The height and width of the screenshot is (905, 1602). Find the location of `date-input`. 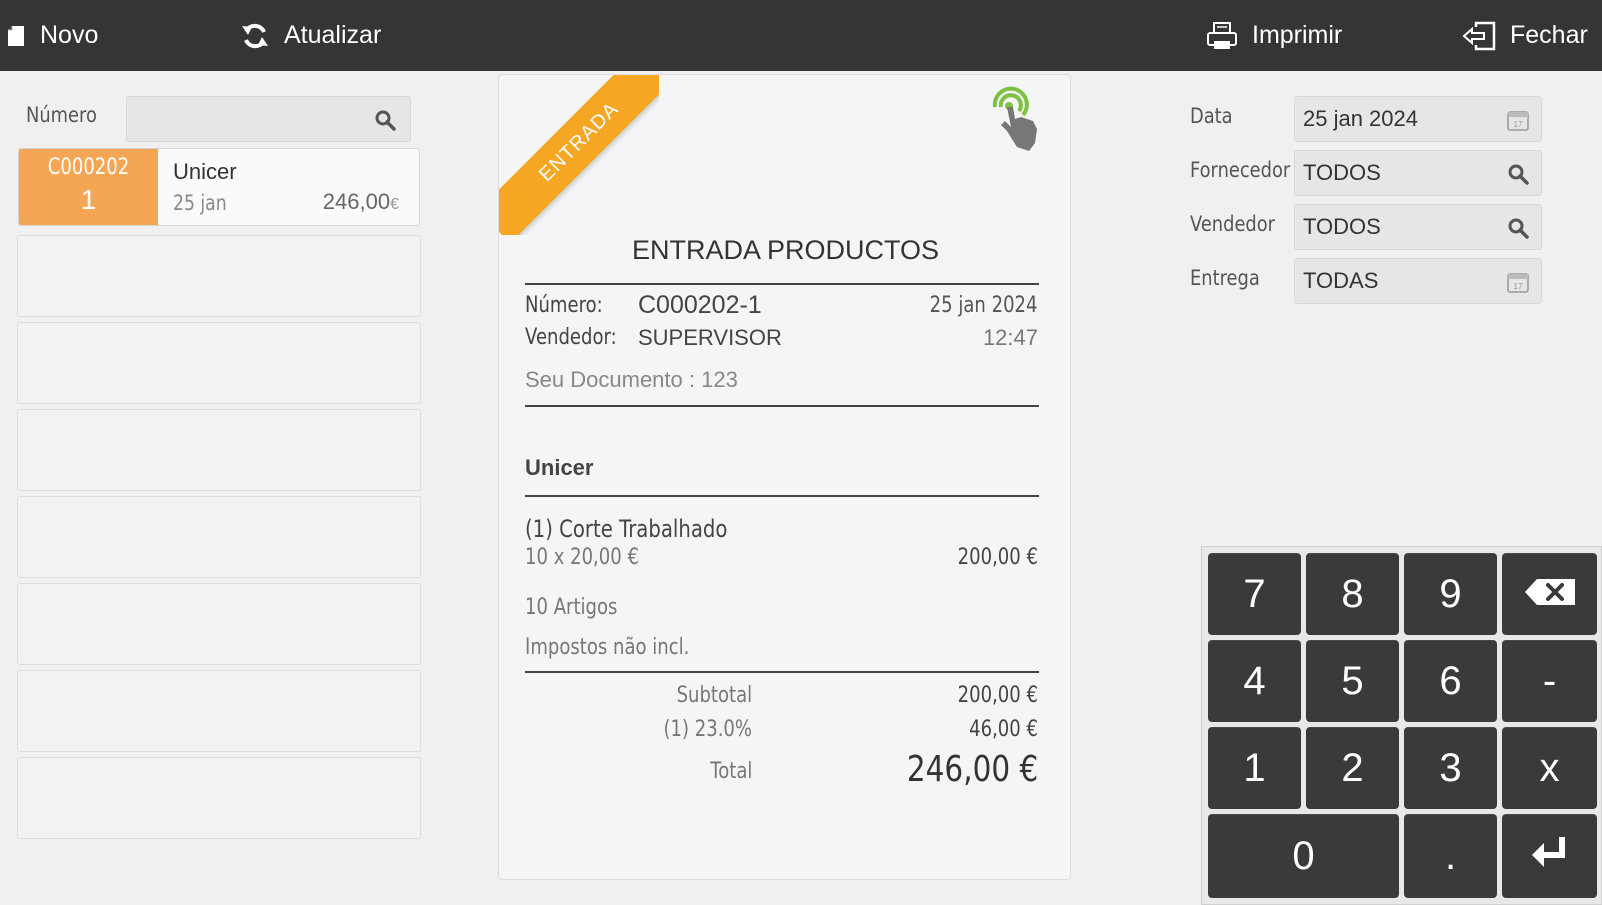

date-input is located at coordinates (1418, 119).